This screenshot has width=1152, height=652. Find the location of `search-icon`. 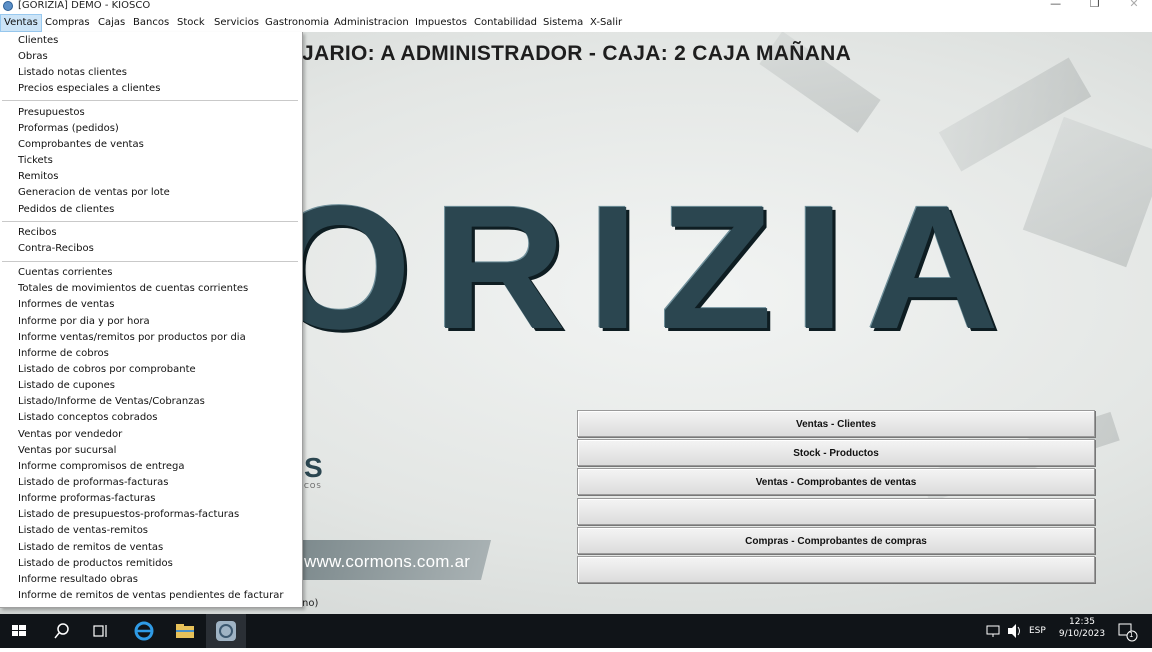

search-icon is located at coordinates (61, 631).